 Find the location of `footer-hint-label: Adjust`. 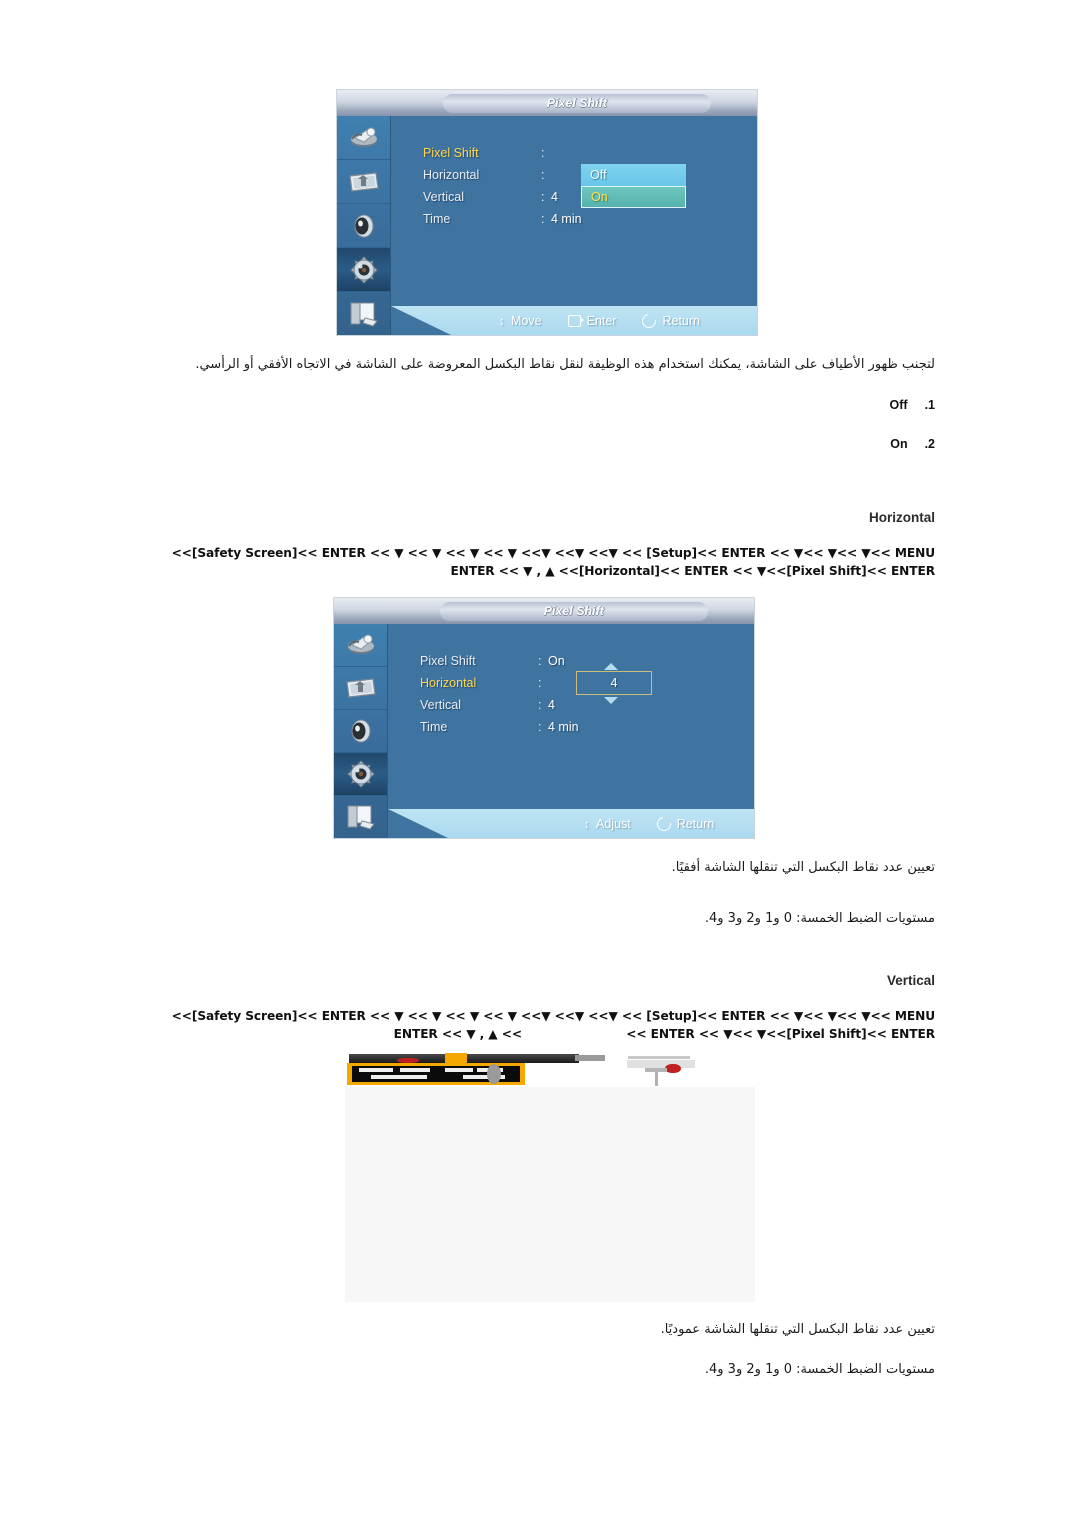

footer-hint-label: Adjust is located at coordinates (613, 823).